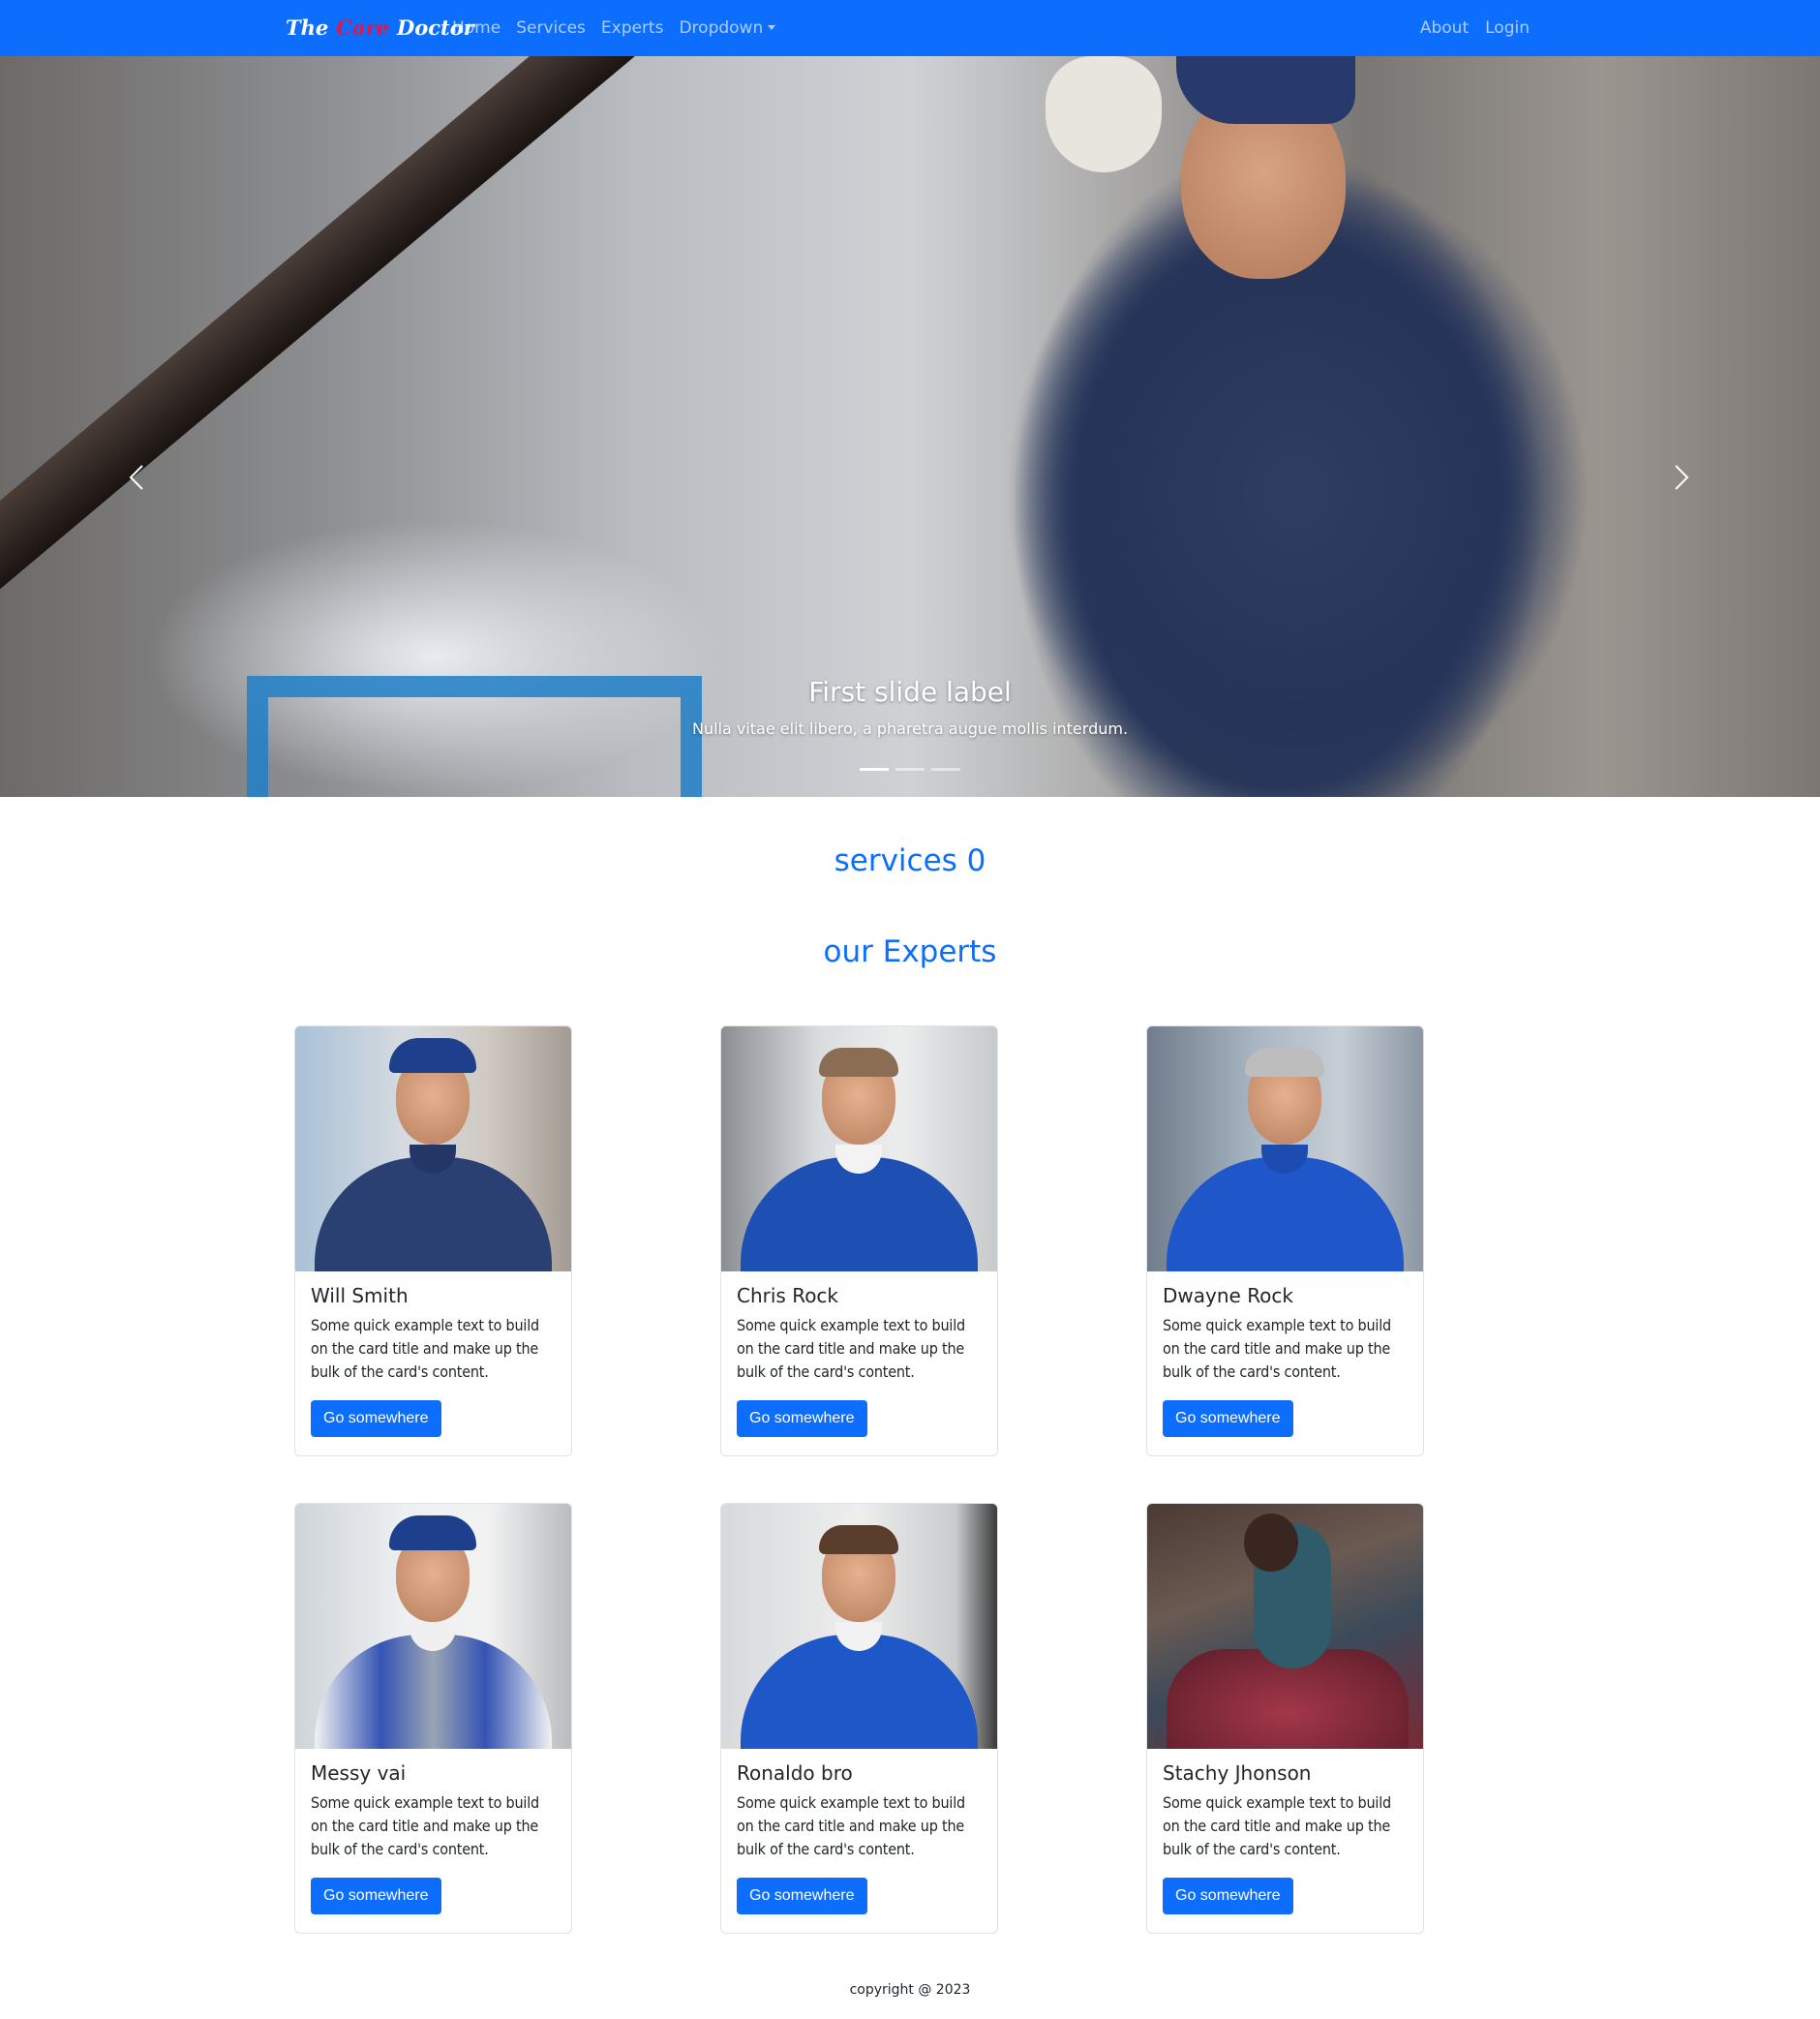 This screenshot has height=2019, width=1820. What do you see at coordinates (363, 28) in the screenshot?
I see `brand-word-care: Care` at bounding box center [363, 28].